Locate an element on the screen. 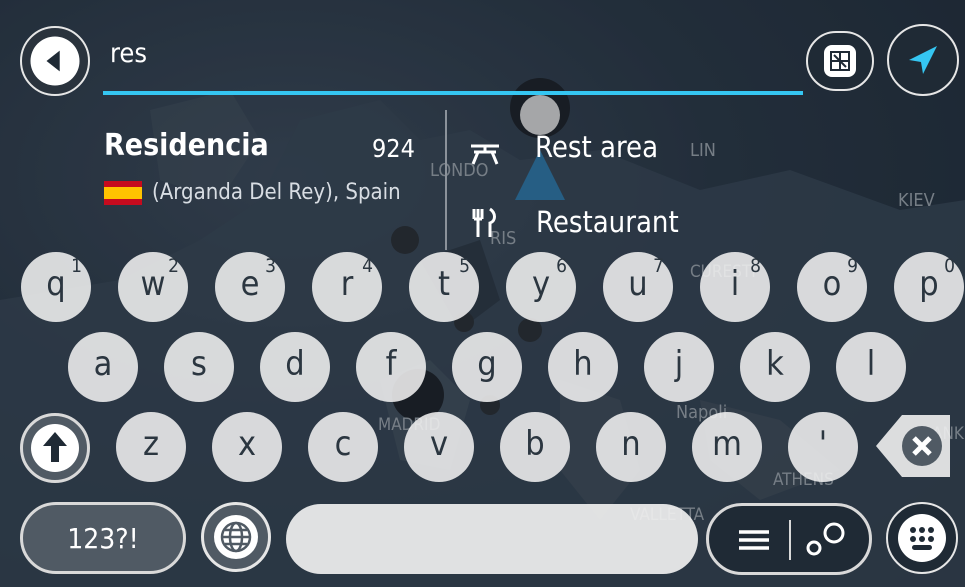 The height and width of the screenshot is (587, 965). key-char: v is located at coordinates (439, 444).